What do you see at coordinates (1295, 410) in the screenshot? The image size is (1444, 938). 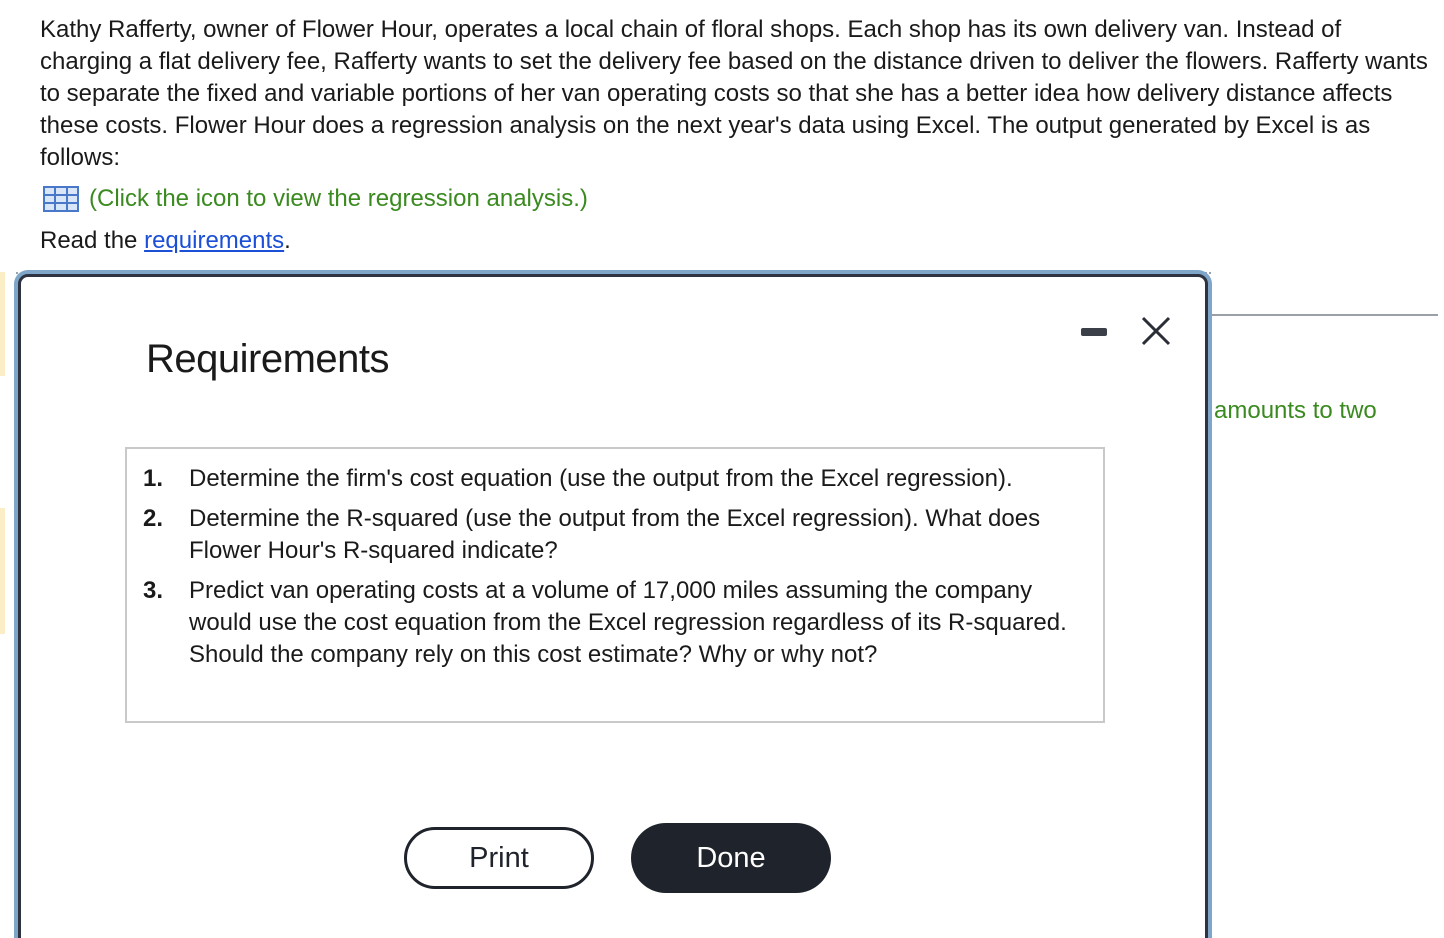 I see `background-partial-text: amounts to two` at bounding box center [1295, 410].